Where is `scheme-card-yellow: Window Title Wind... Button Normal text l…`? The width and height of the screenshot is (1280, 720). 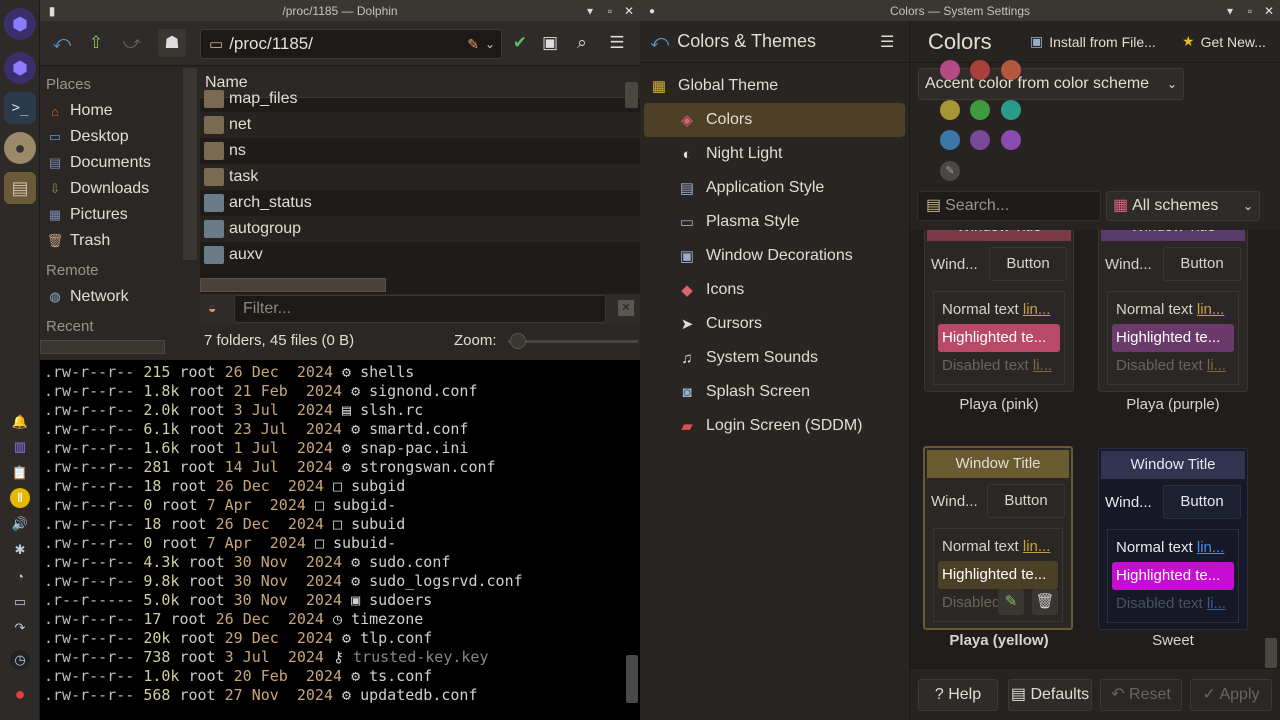 scheme-card-yellow: Window Title Wind... Button Normal text l… is located at coordinates (998, 538).